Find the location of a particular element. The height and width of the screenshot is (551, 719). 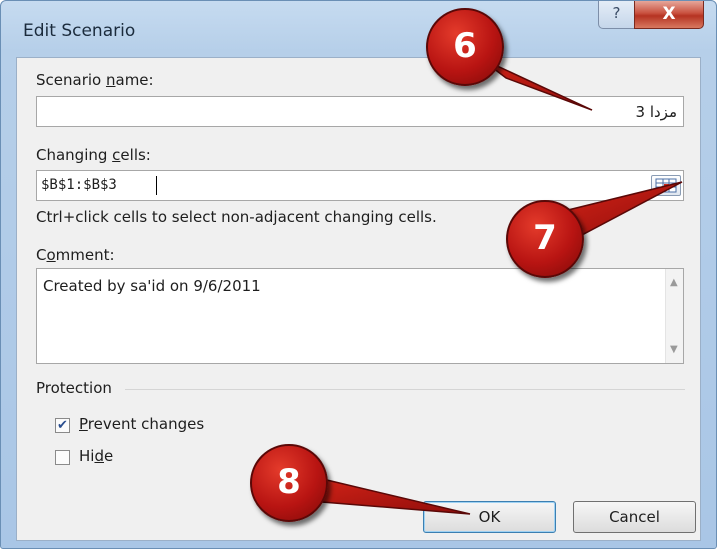

callout-7: 7 is located at coordinates (545, 239).